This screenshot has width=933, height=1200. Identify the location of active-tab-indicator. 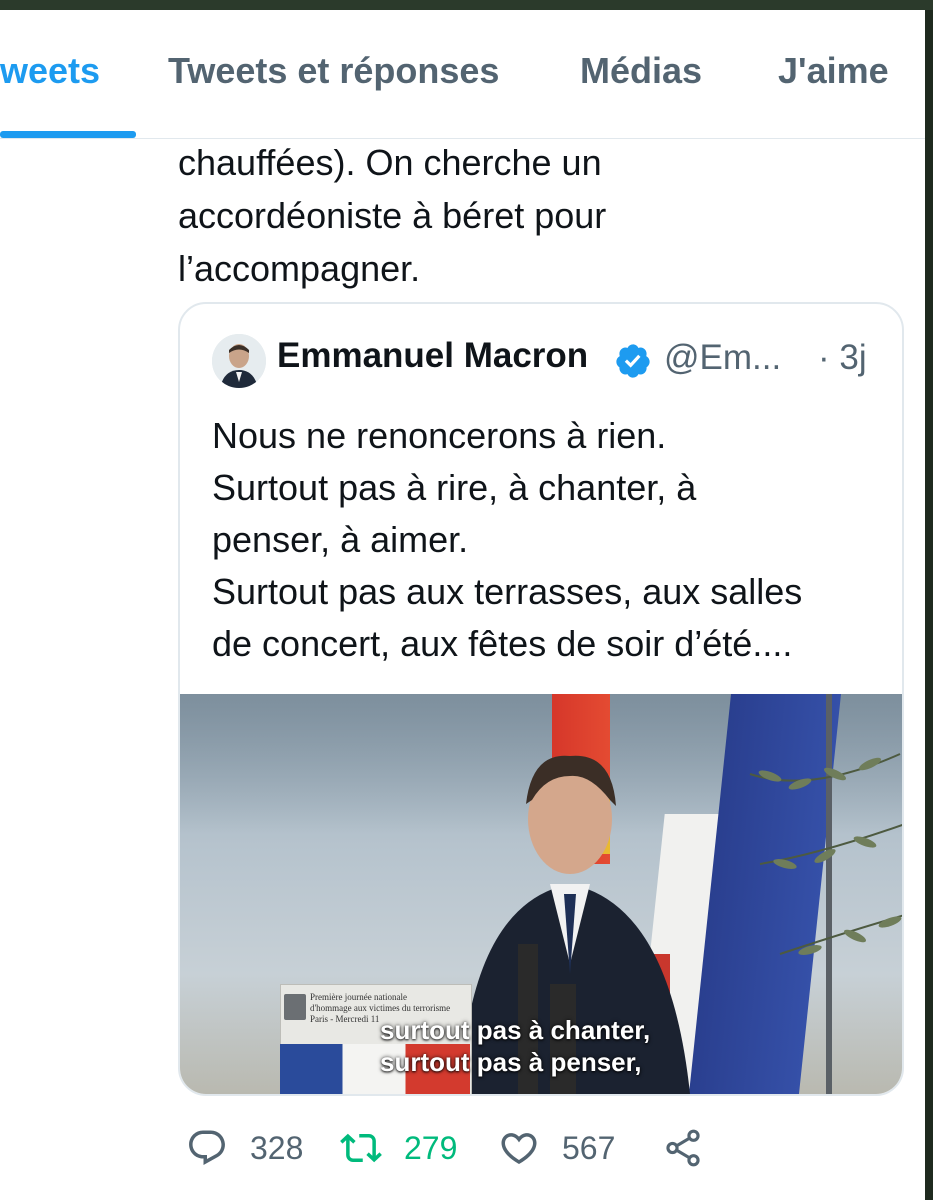
(68, 134).